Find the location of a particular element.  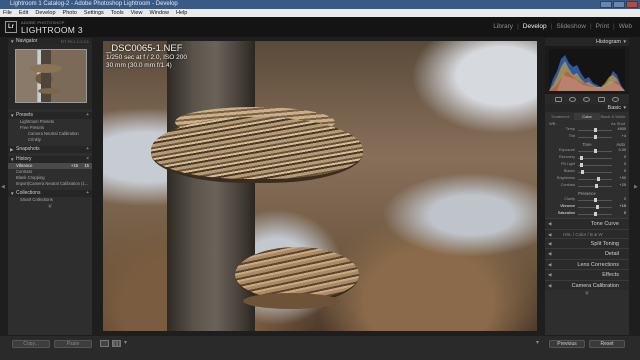

tone-curve-panel: ◀ Tone Curve is located at coordinates (587, 223).